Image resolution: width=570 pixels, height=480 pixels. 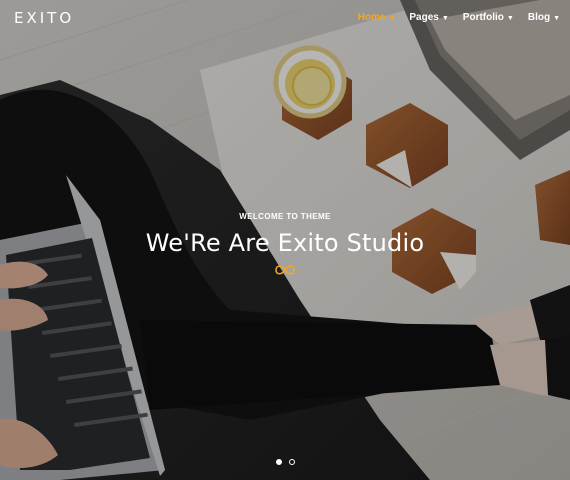 I want to click on nav-item-label: Portfolio, so click(x=483, y=17).